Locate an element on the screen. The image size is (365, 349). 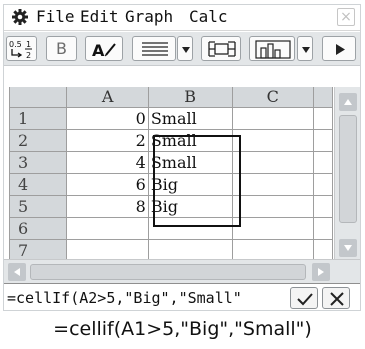
row-header: 2 is located at coordinates (38, 140).